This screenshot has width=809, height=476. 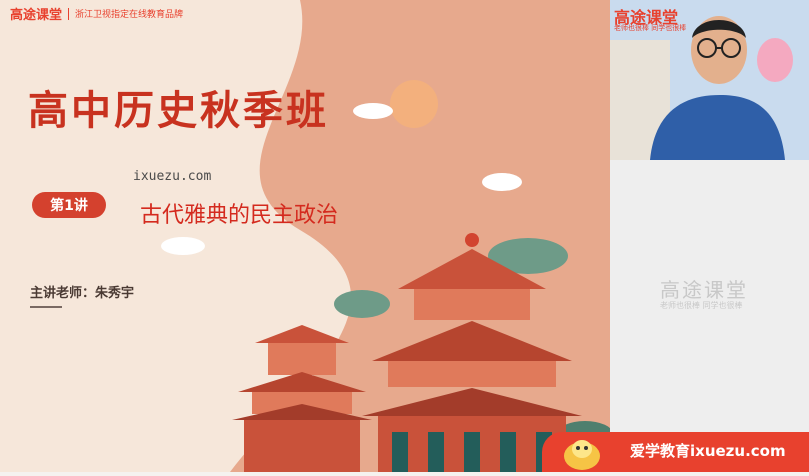 What do you see at coordinates (69, 205) in the screenshot?
I see `lecture-badge: 第1讲` at bounding box center [69, 205].